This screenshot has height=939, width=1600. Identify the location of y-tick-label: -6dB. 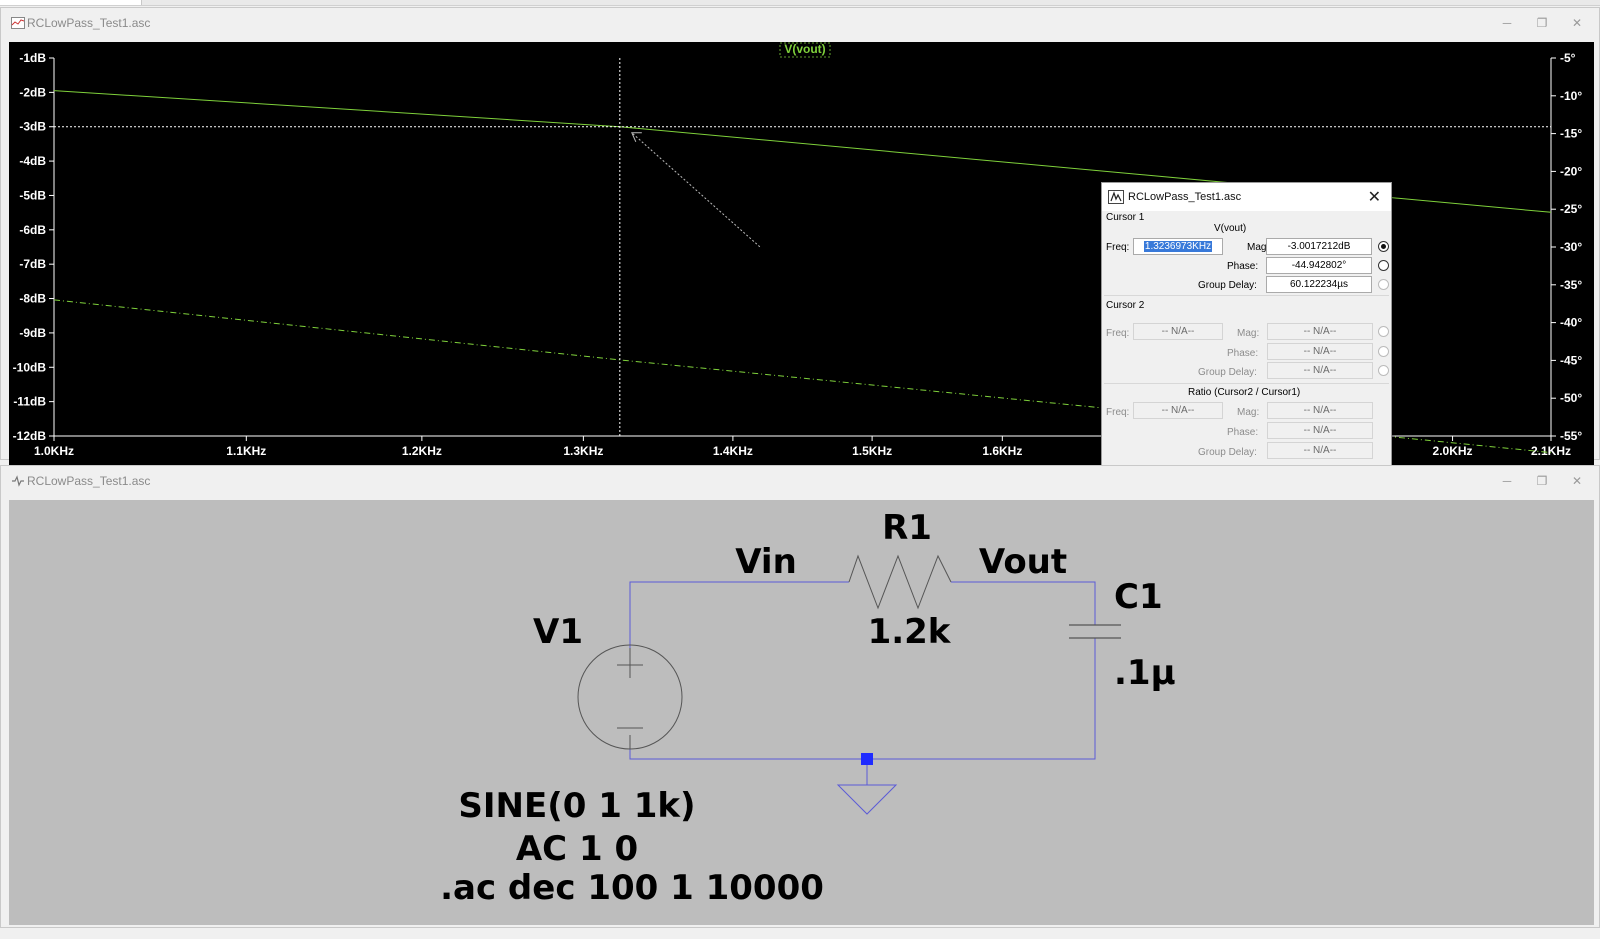
(32, 230).